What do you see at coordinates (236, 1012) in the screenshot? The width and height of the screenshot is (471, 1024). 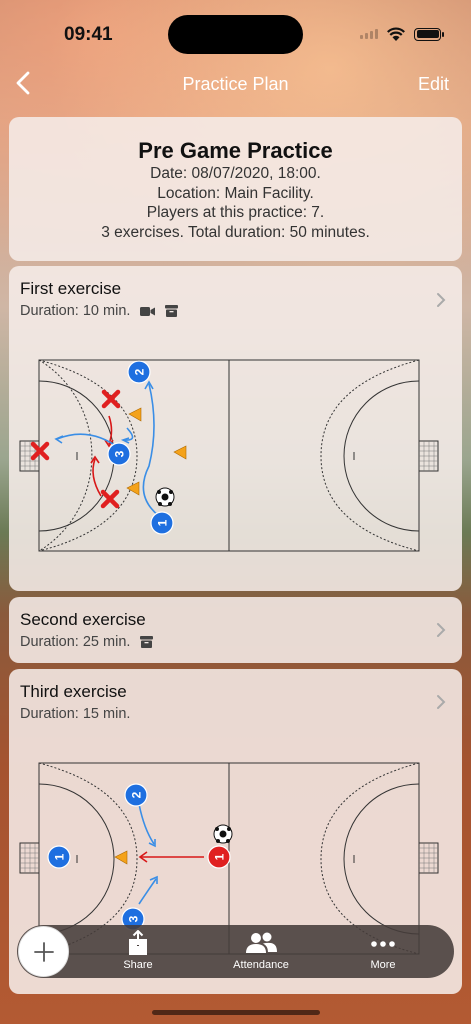 I see `home-indicator` at bounding box center [236, 1012].